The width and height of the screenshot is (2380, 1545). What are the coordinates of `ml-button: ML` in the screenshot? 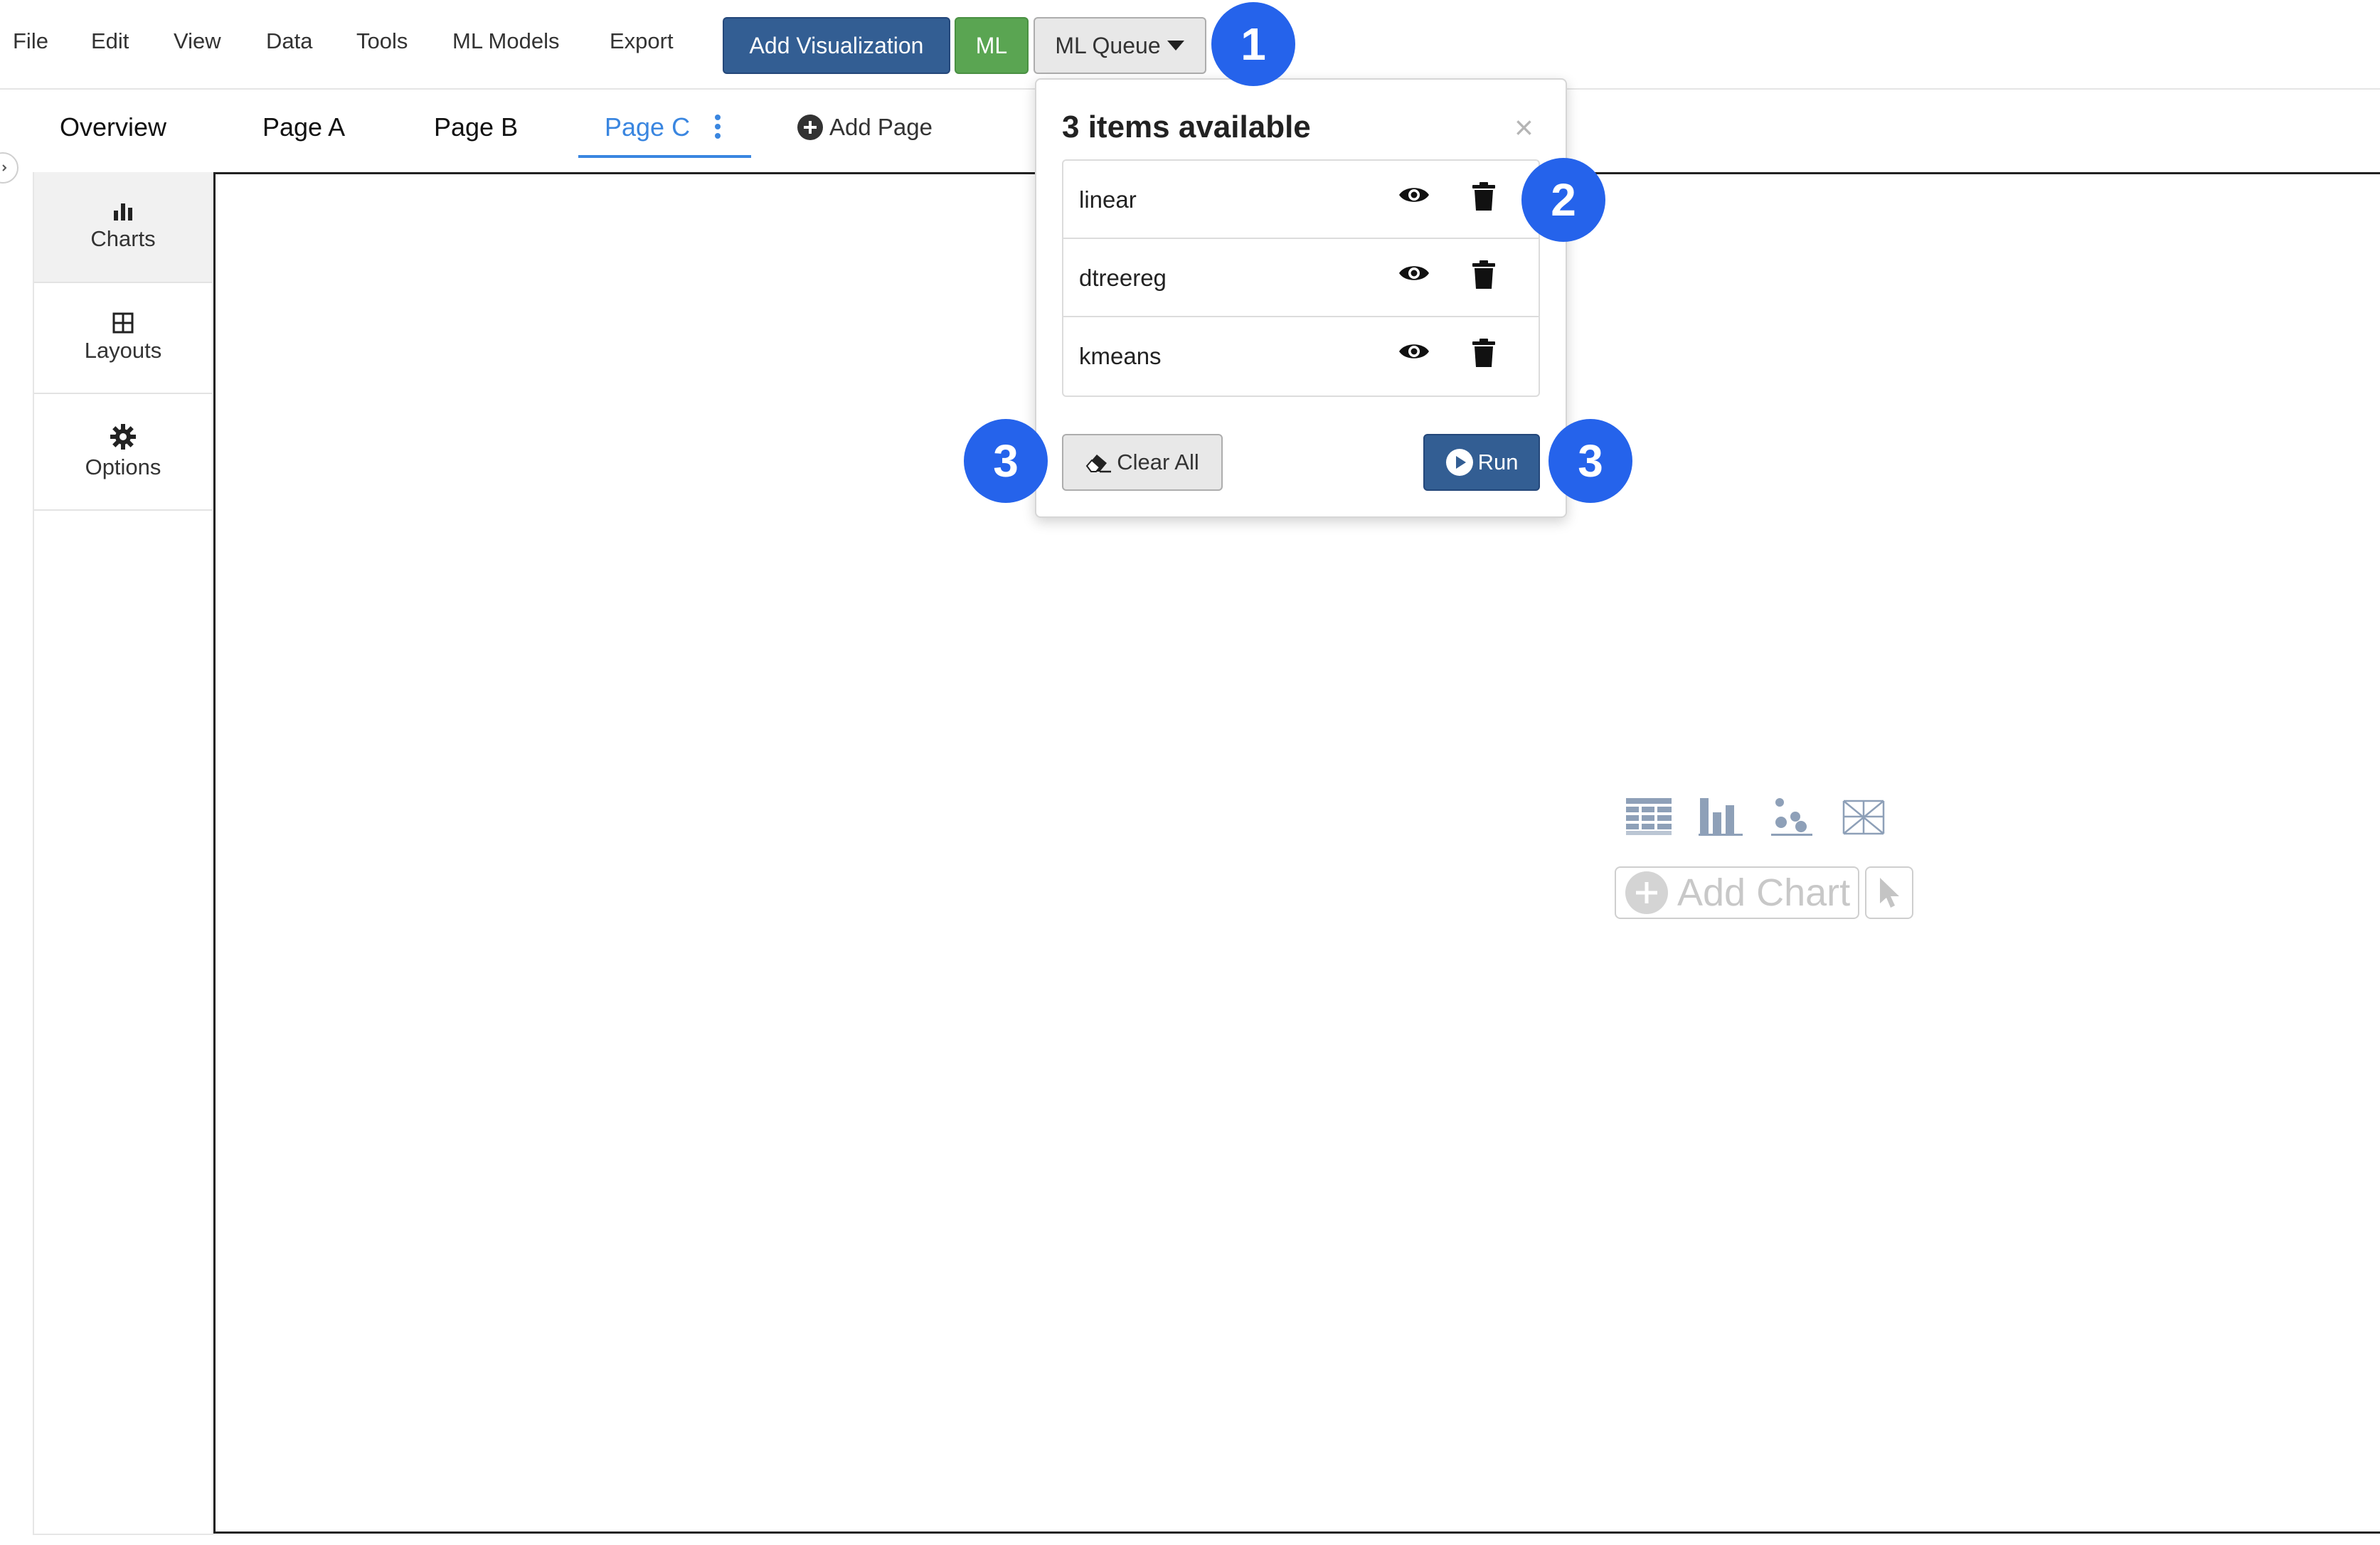 It's located at (992, 45).